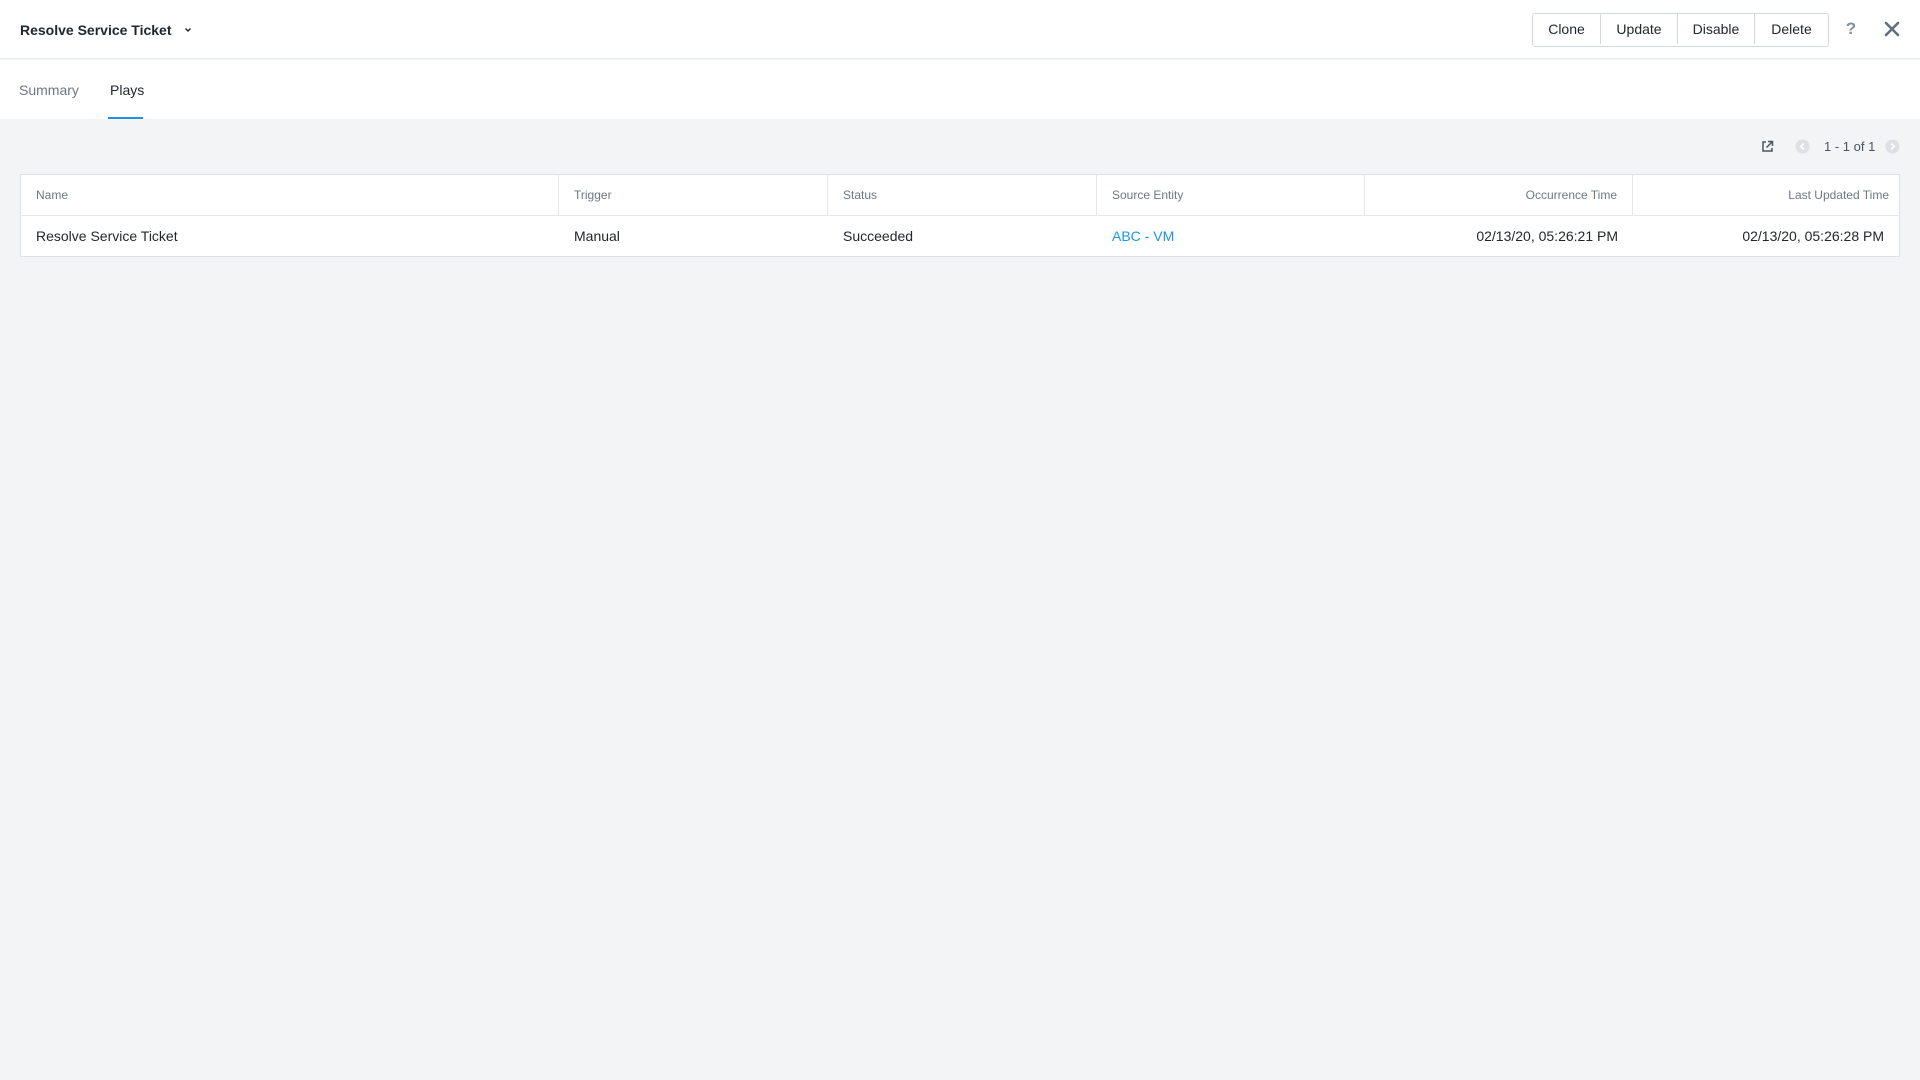 The width and height of the screenshot is (1920, 1080). I want to click on page-title: Resolve Service Ticket, so click(96, 29).